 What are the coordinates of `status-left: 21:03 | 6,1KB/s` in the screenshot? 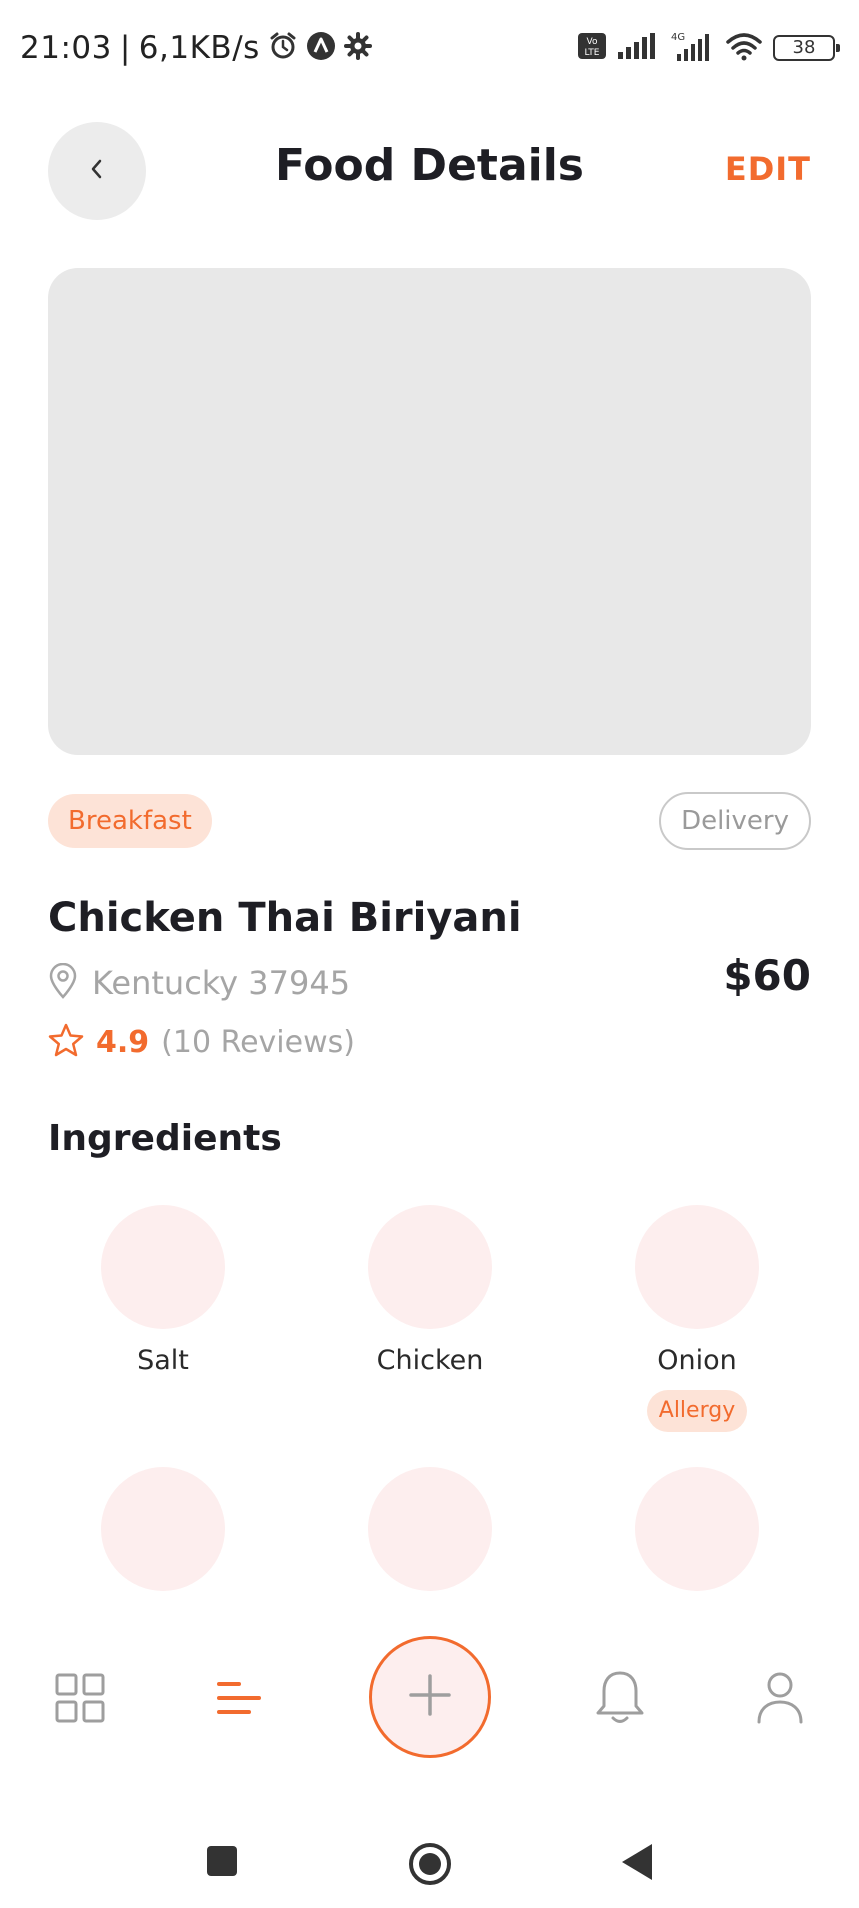 It's located at (196, 48).